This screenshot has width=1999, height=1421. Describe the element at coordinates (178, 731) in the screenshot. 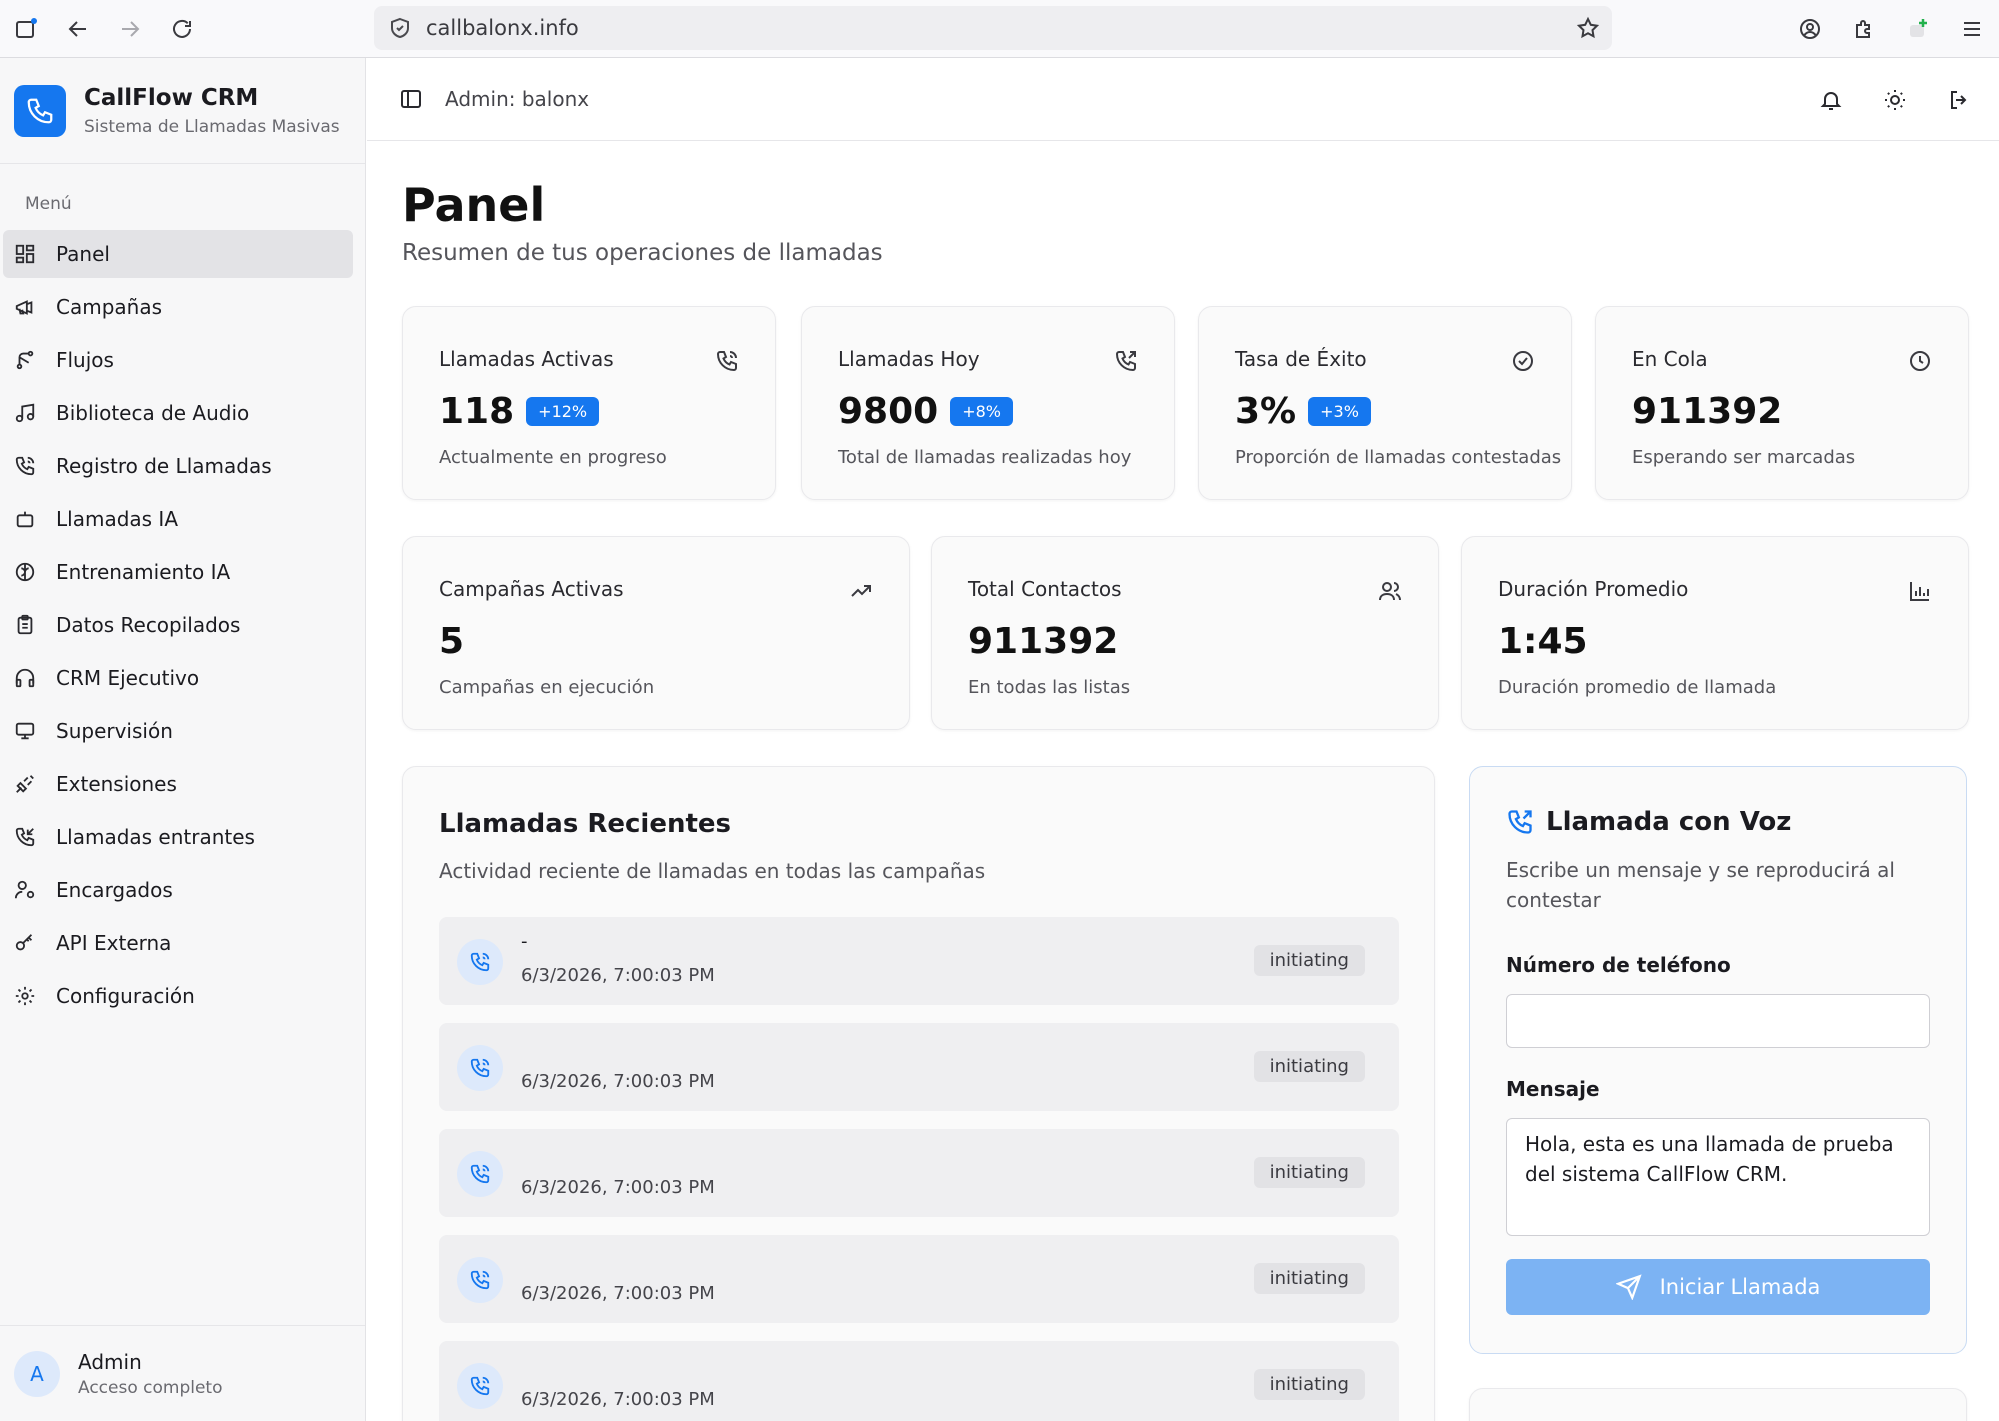

I see `sidebar-item-supervision: Supervisión` at that location.